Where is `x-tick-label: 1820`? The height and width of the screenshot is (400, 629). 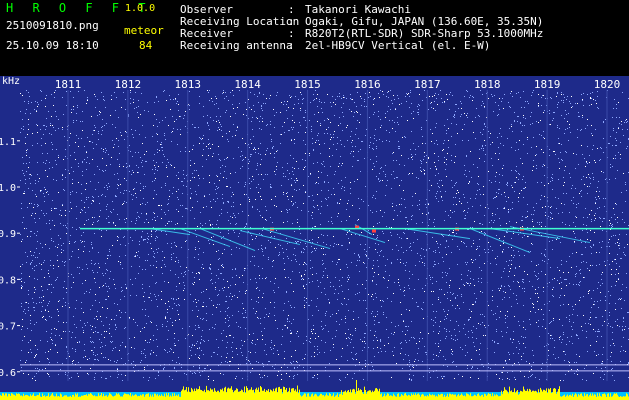 x-tick-label: 1820 is located at coordinates (607, 84).